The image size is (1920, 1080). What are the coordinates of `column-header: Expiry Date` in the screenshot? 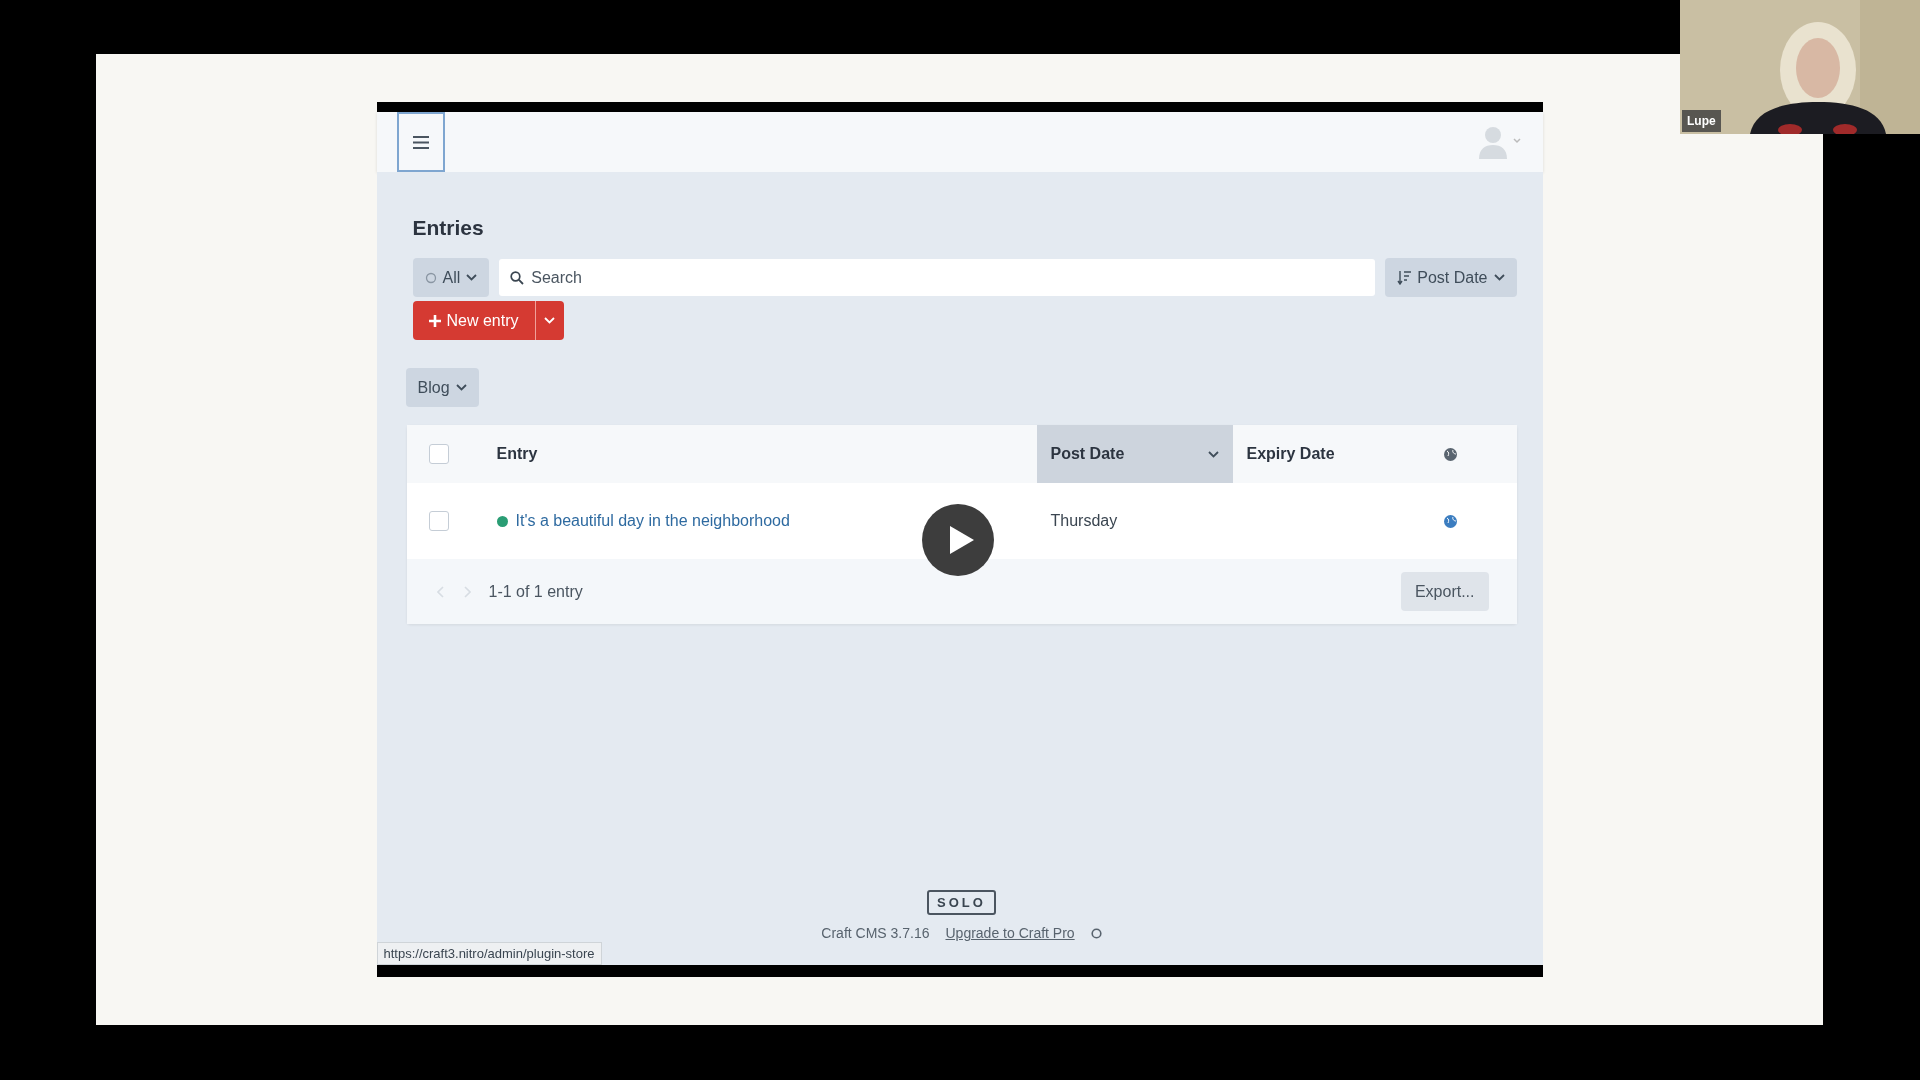 It's located at (1330, 454).